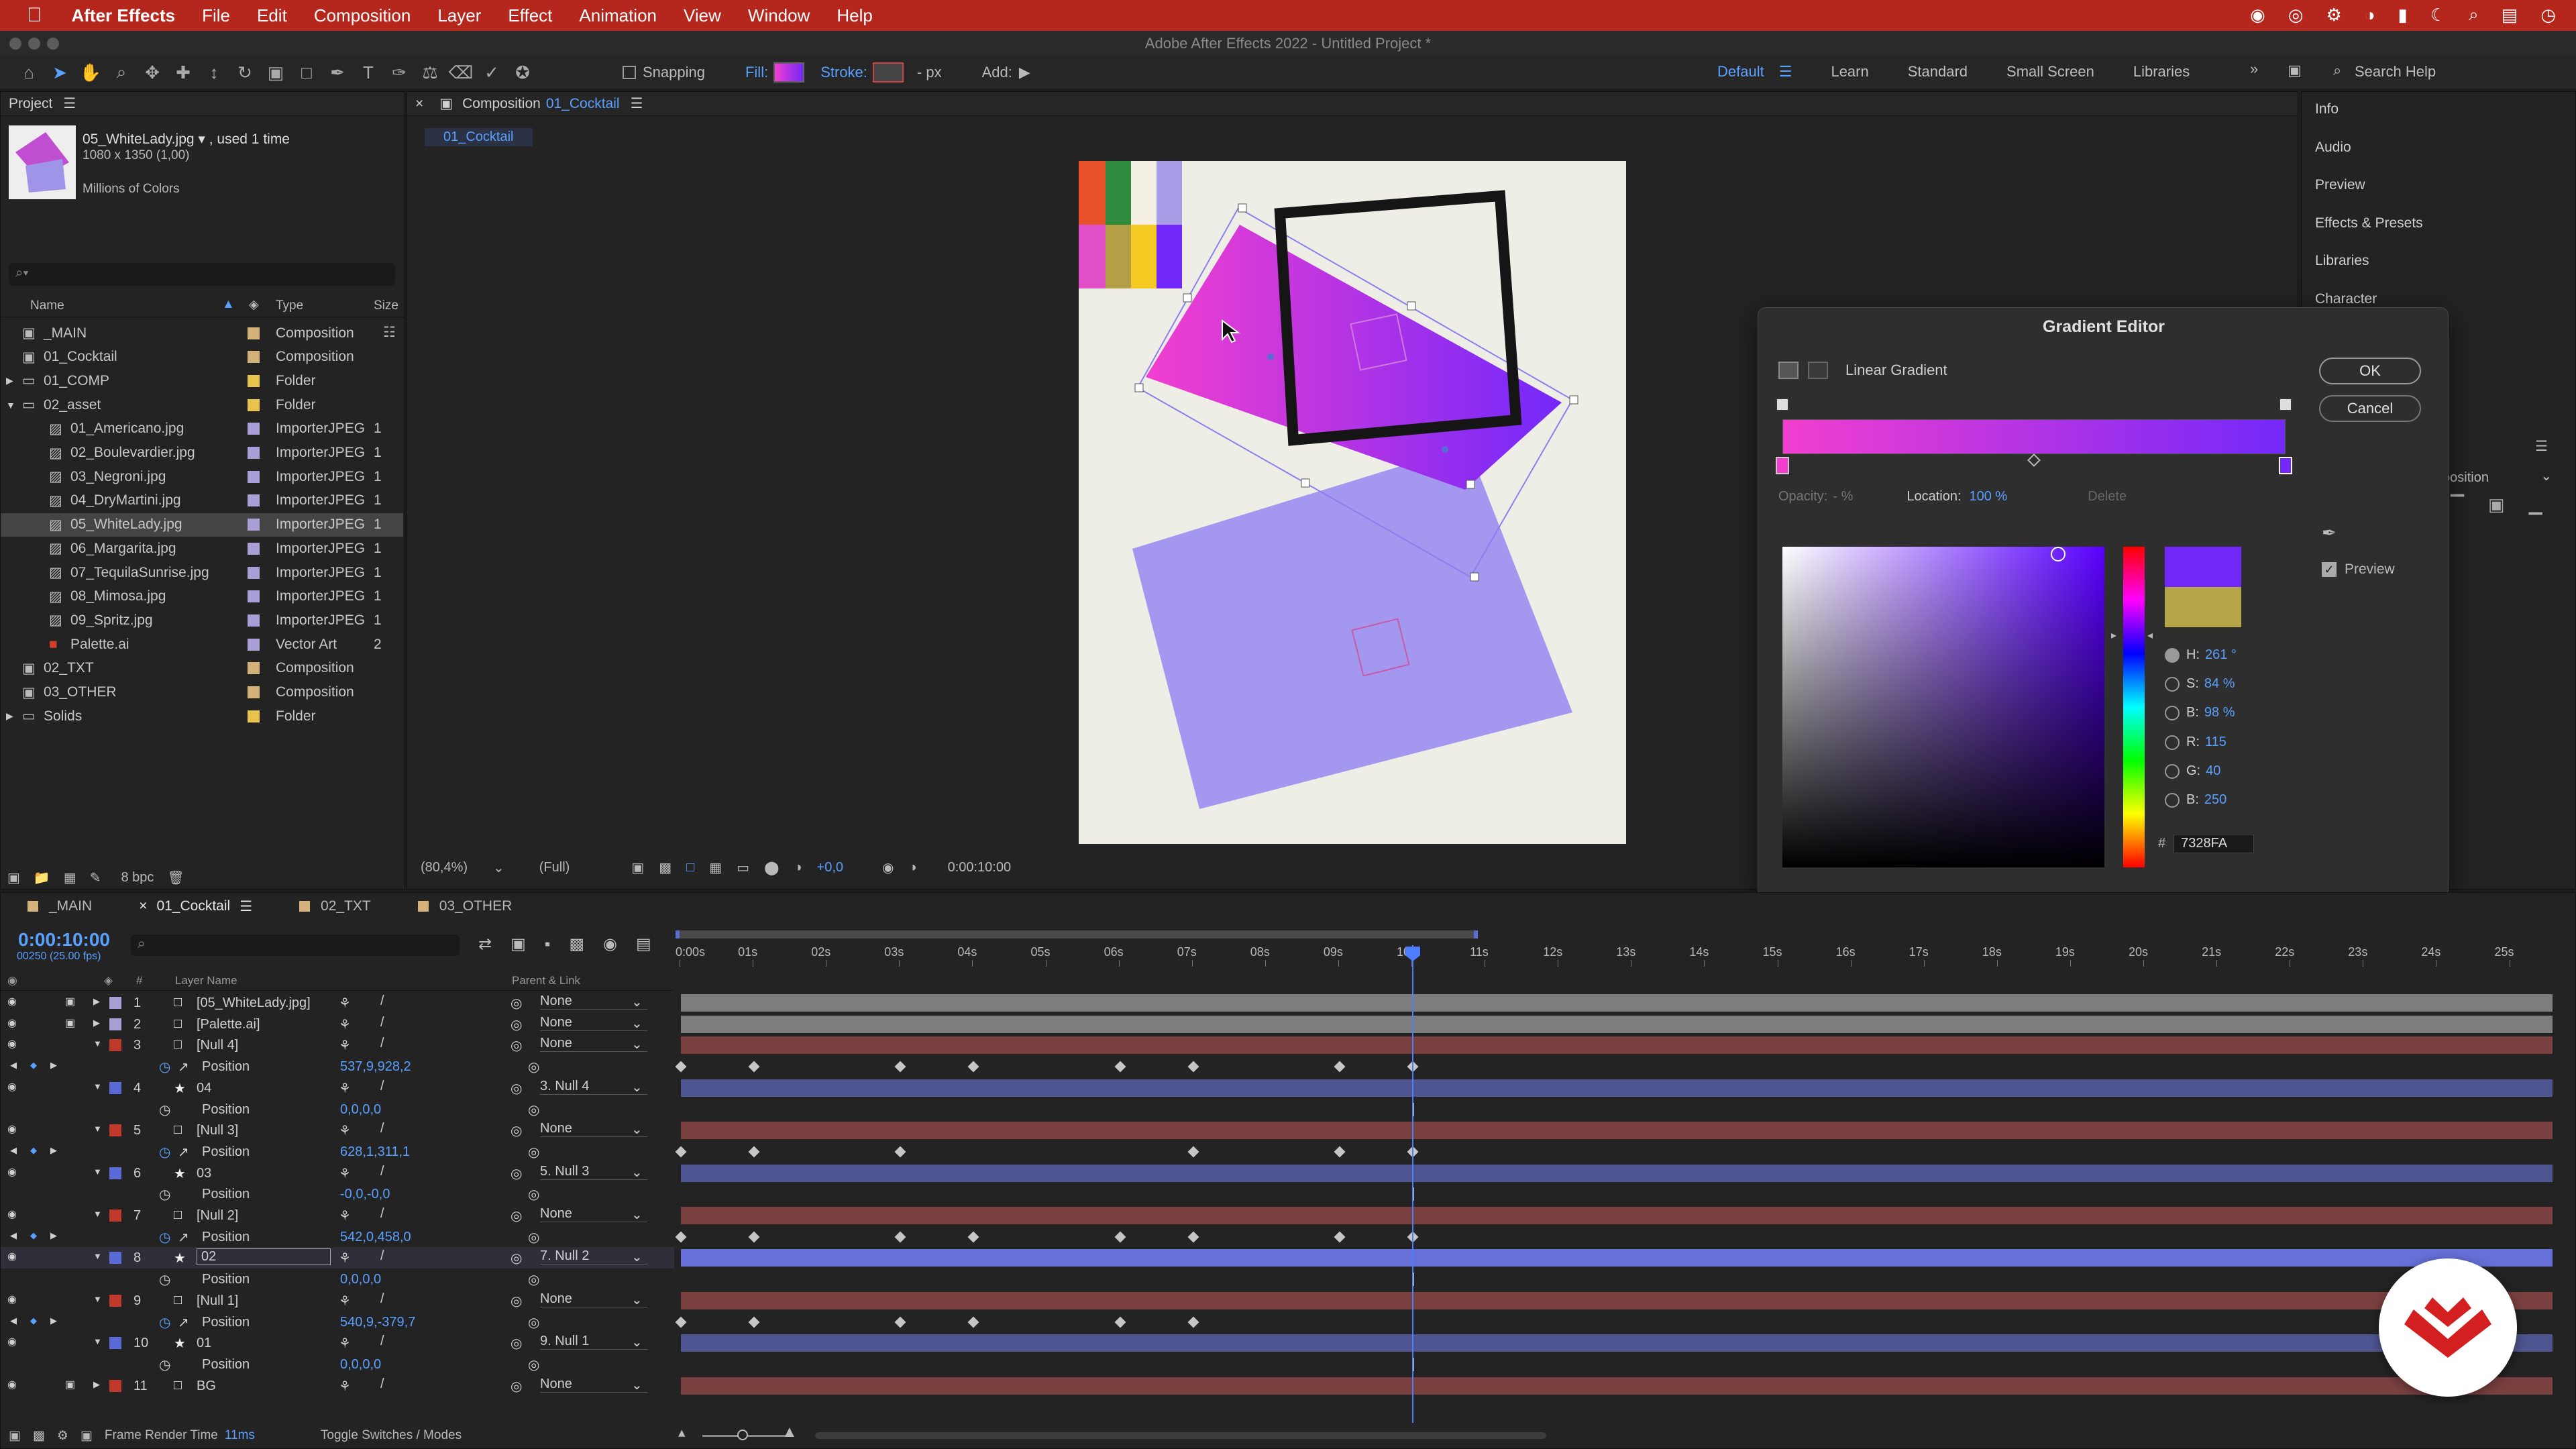  What do you see at coordinates (1849, 71) in the screenshot?
I see `workspace-learn: Learn` at bounding box center [1849, 71].